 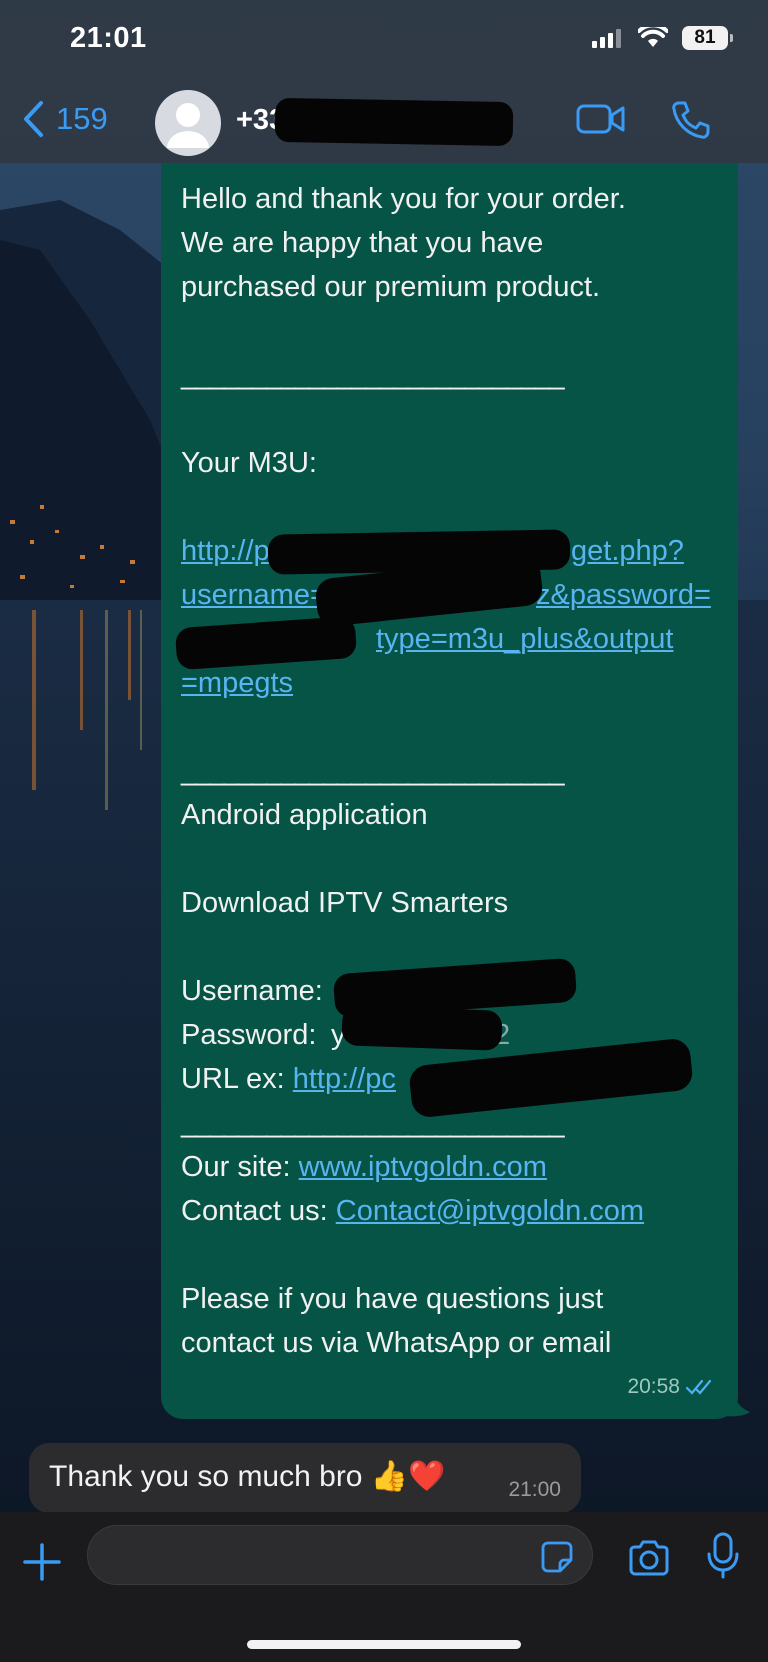 I want to click on status-icons: 81, so click(x=662, y=38).